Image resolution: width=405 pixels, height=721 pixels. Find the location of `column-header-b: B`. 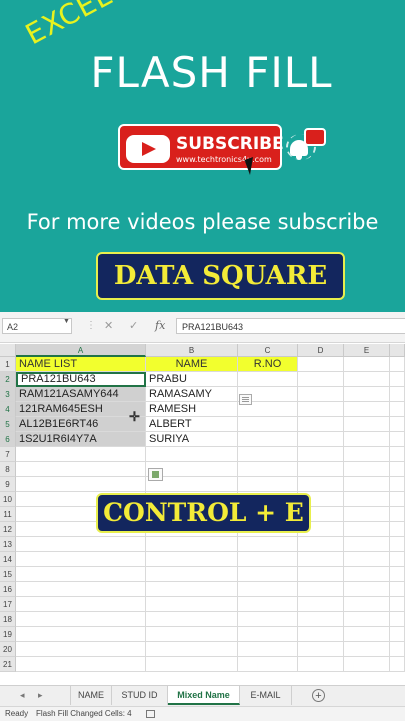

column-header-b: B is located at coordinates (192, 350).